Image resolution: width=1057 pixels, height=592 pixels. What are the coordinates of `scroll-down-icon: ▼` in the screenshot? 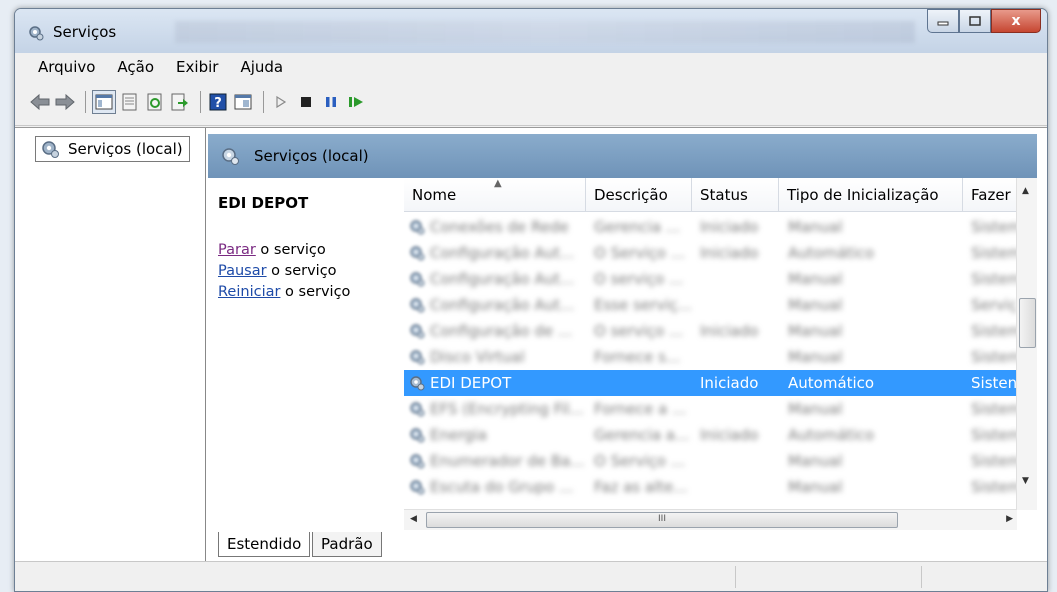 It's located at (1025, 481).